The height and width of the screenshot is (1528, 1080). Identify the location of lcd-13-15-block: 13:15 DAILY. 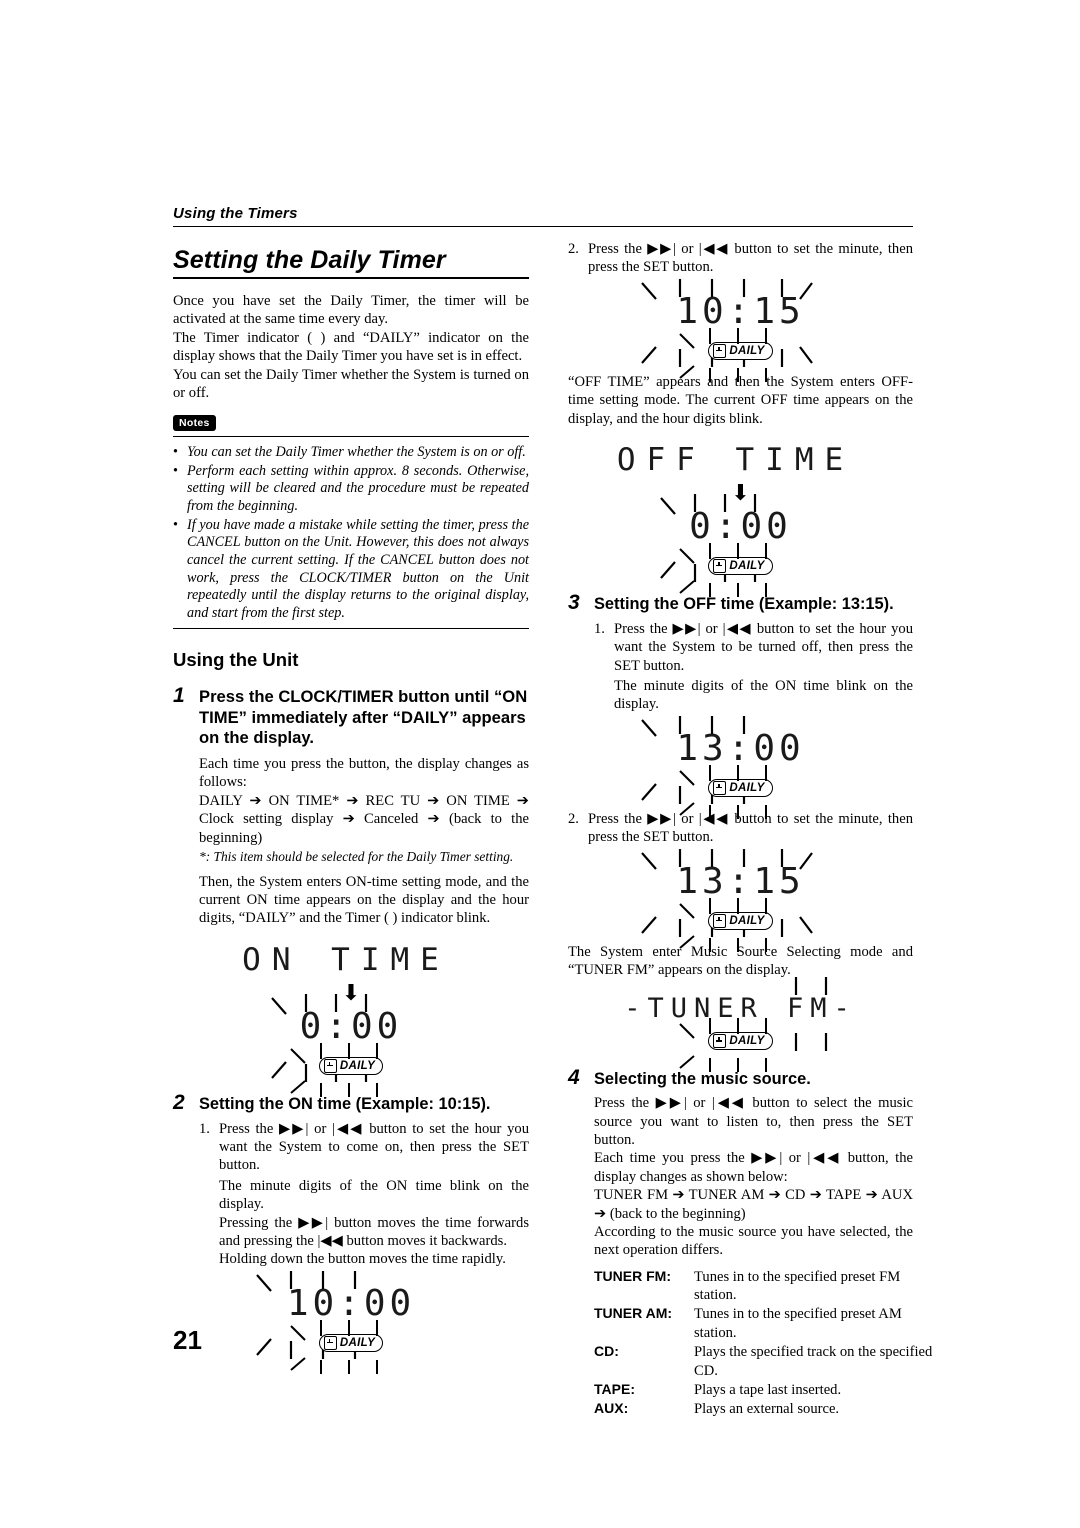
(740, 900).